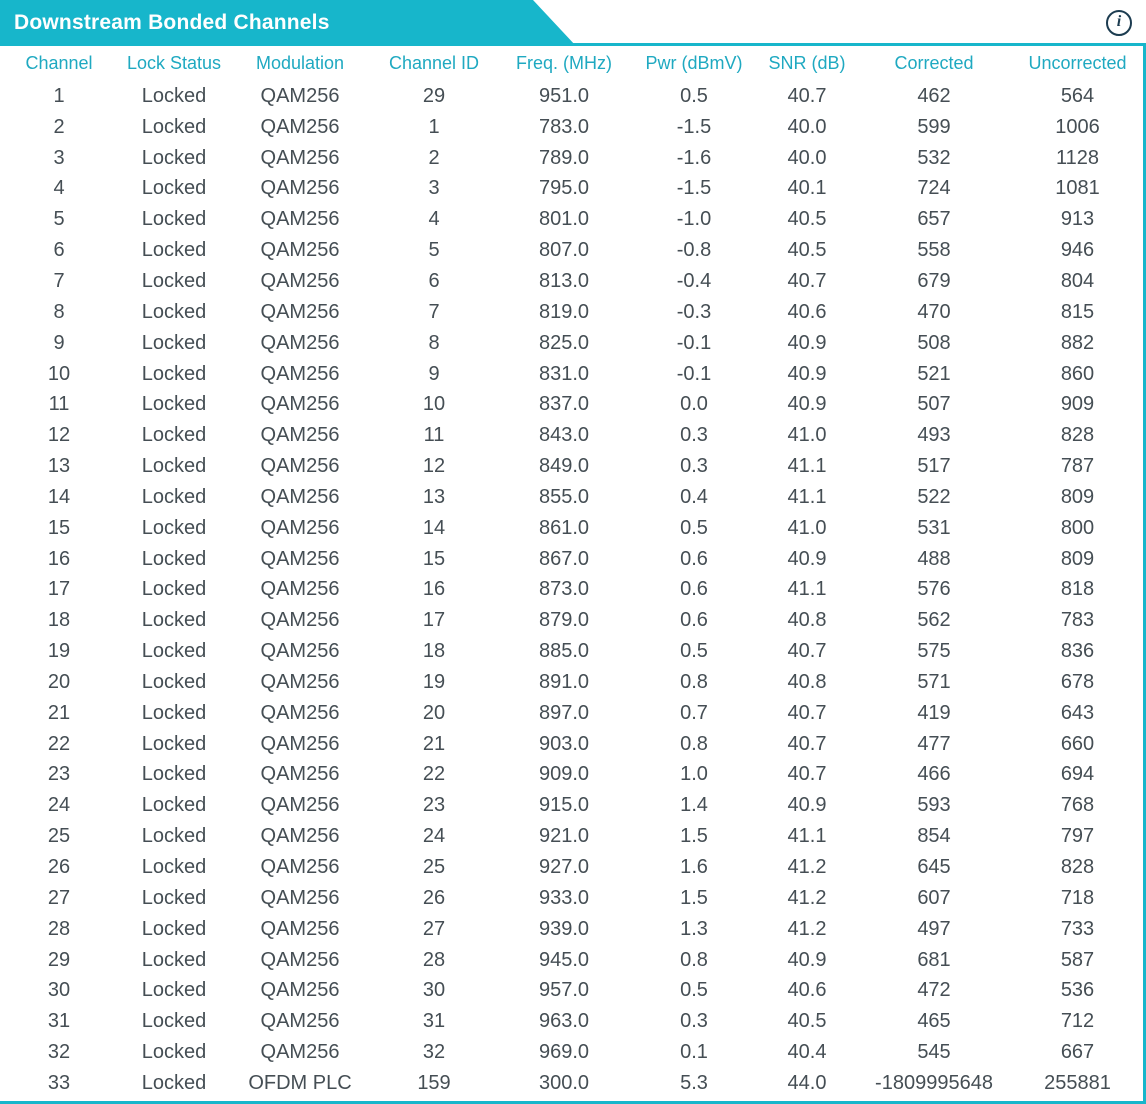 The width and height of the screenshot is (1146, 1104). Describe the element at coordinates (694, 280) in the screenshot. I see `table-cell: -0.4` at that location.